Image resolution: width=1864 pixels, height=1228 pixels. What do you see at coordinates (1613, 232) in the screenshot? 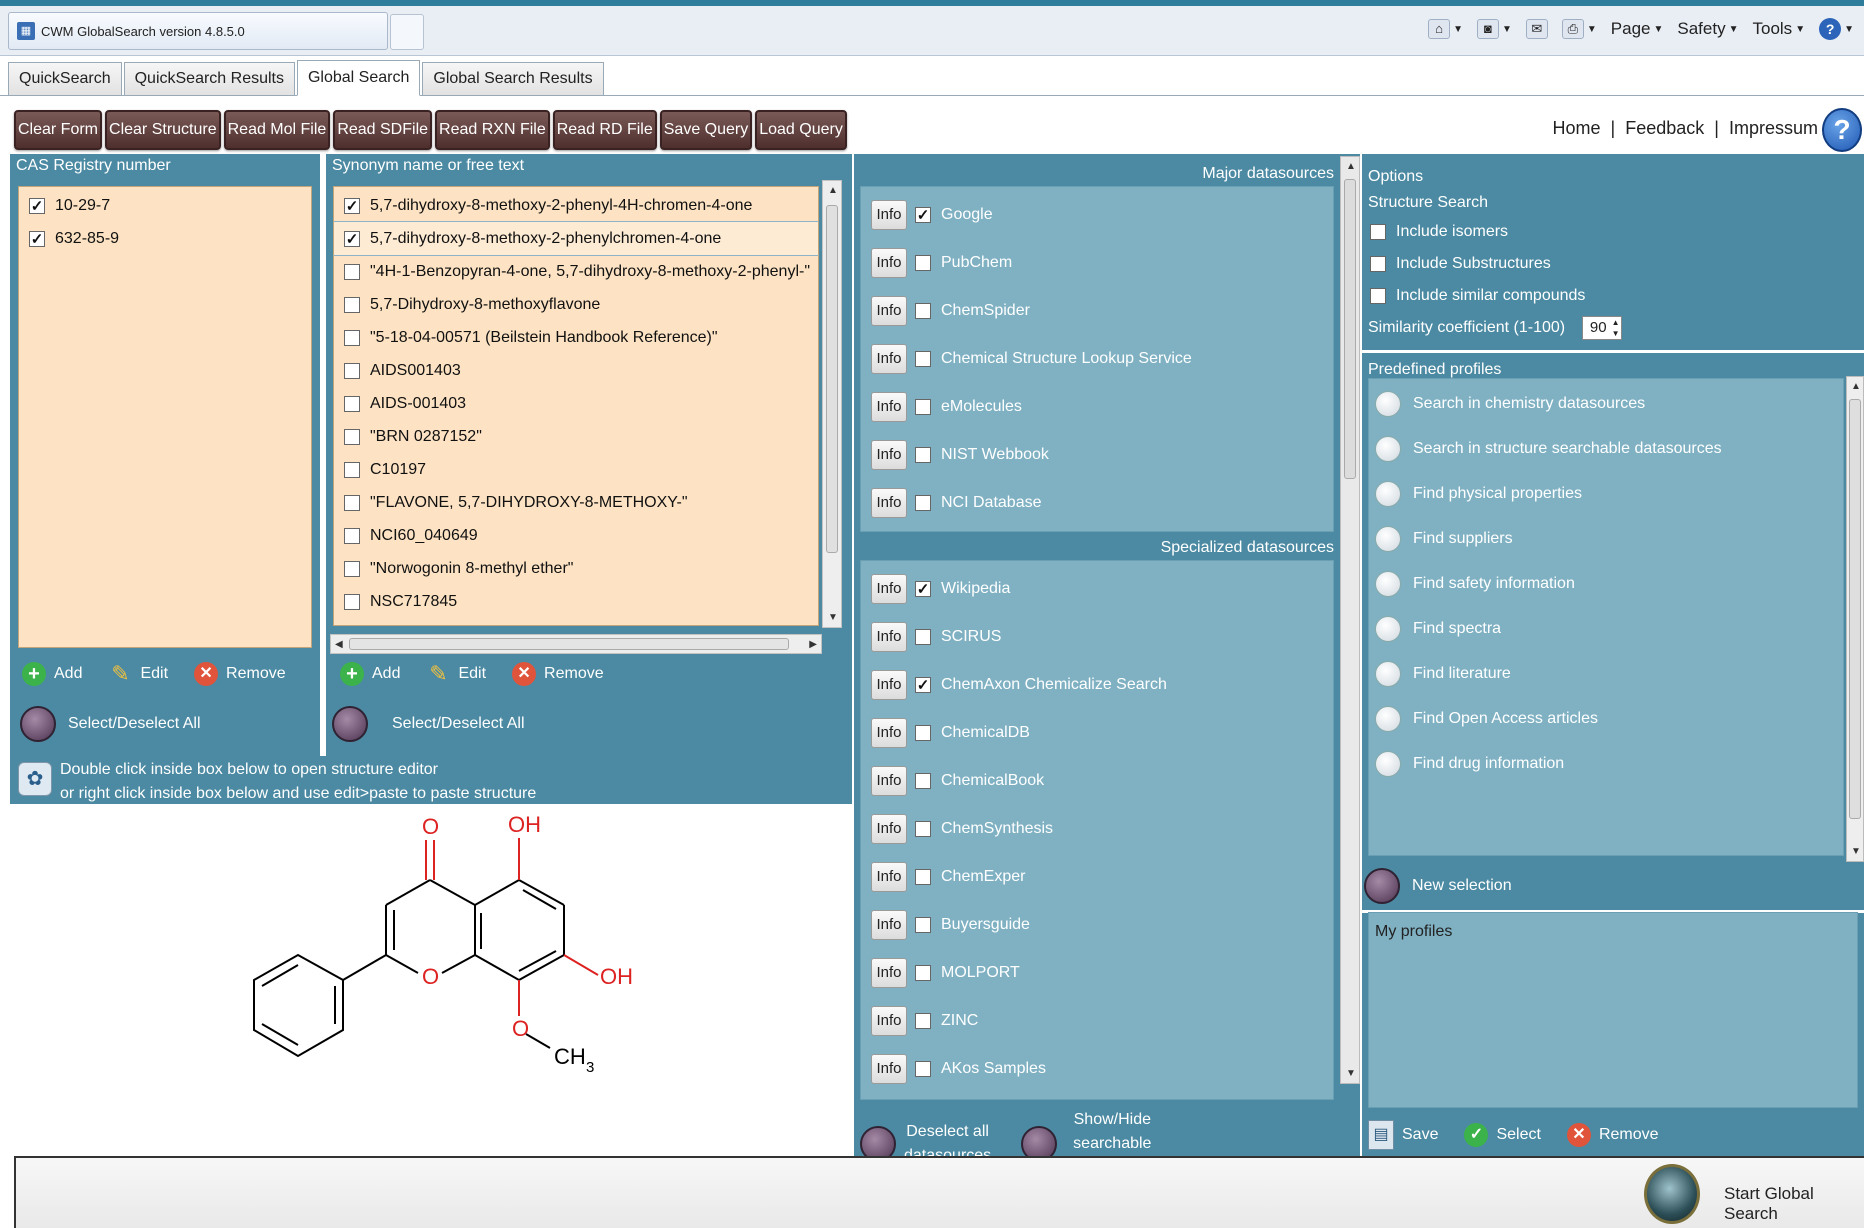
I see `include-isomers-option: Include isomers` at bounding box center [1613, 232].